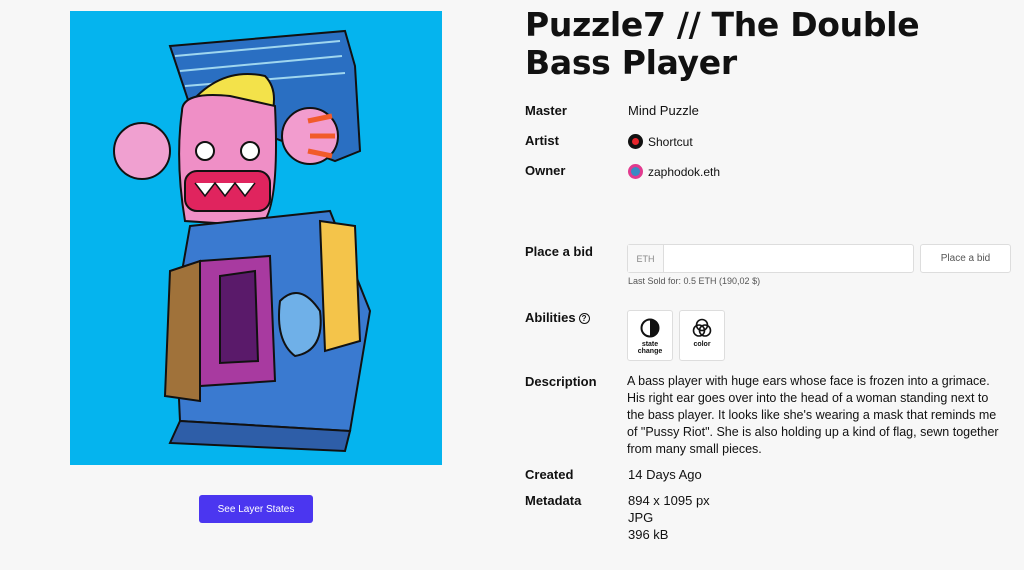 The image size is (1024, 570). I want to click on artist-label: Artist, so click(542, 140).